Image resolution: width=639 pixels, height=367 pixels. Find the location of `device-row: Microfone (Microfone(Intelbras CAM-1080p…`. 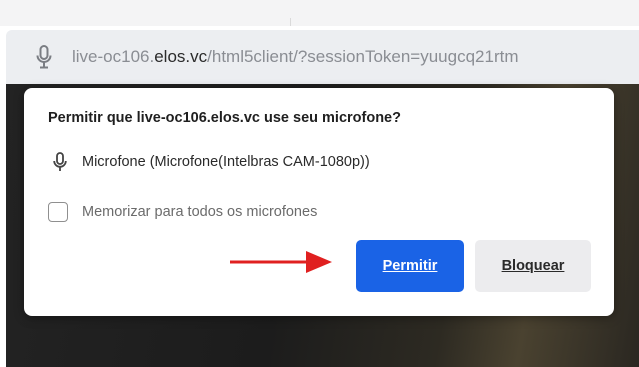

device-row: Microfone (Microfone(Intelbras CAM-1080p… is located at coordinates (210, 162).